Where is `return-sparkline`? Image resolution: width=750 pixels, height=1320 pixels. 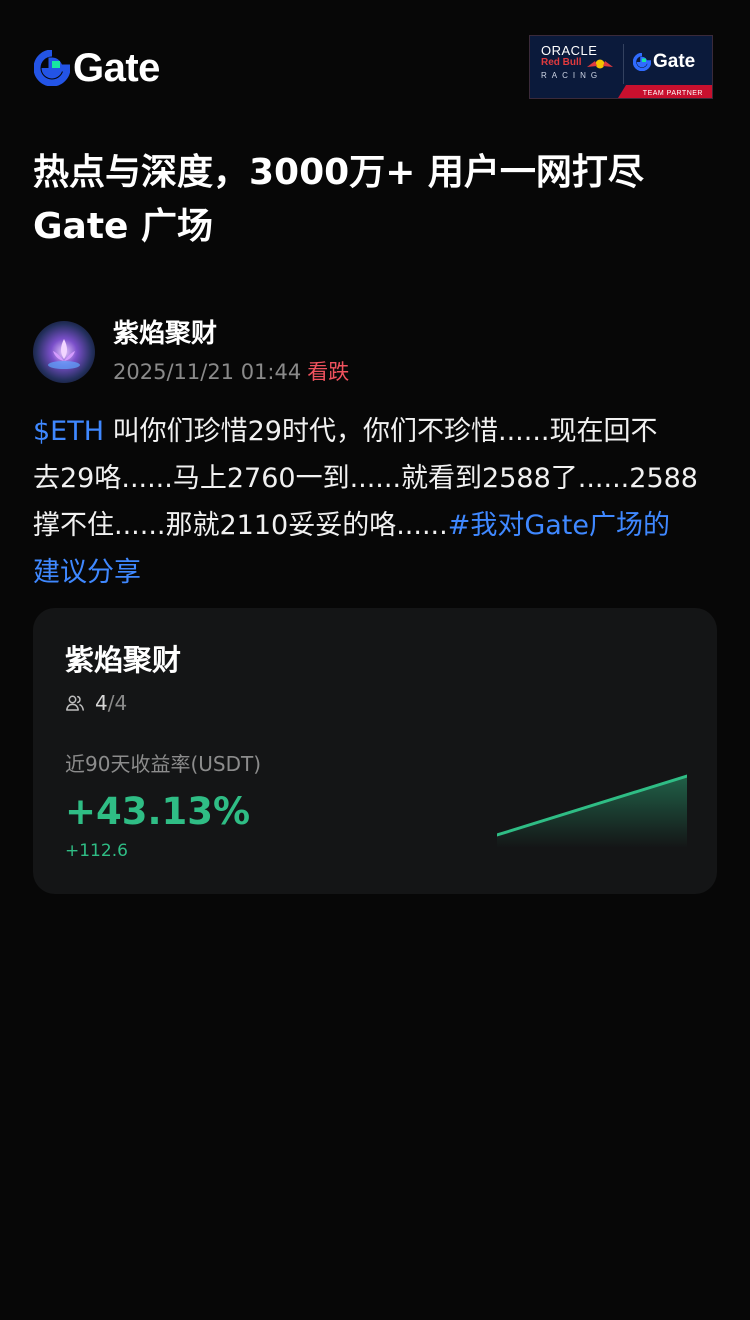
return-sparkline is located at coordinates (592, 811).